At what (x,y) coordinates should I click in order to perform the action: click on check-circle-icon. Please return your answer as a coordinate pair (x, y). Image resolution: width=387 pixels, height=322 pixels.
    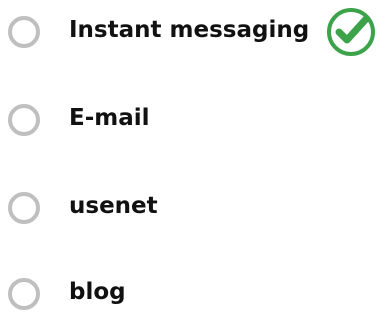
    Looking at the image, I should click on (351, 32).